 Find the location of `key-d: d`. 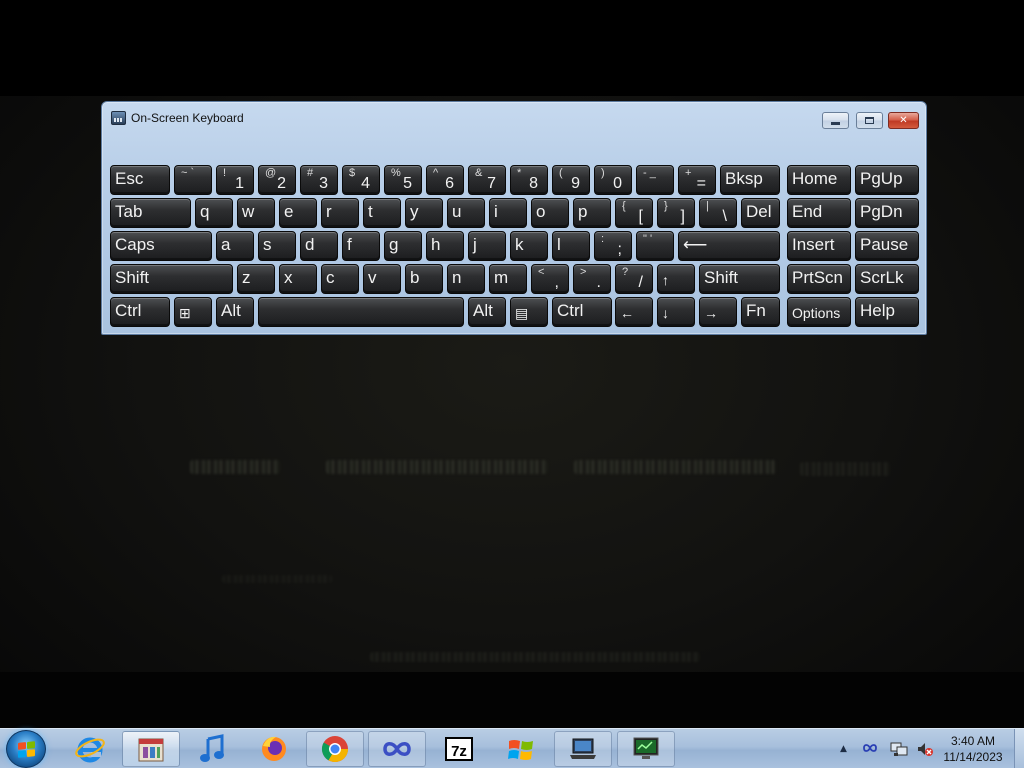

key-d: d is located at coordinates (319, 246).